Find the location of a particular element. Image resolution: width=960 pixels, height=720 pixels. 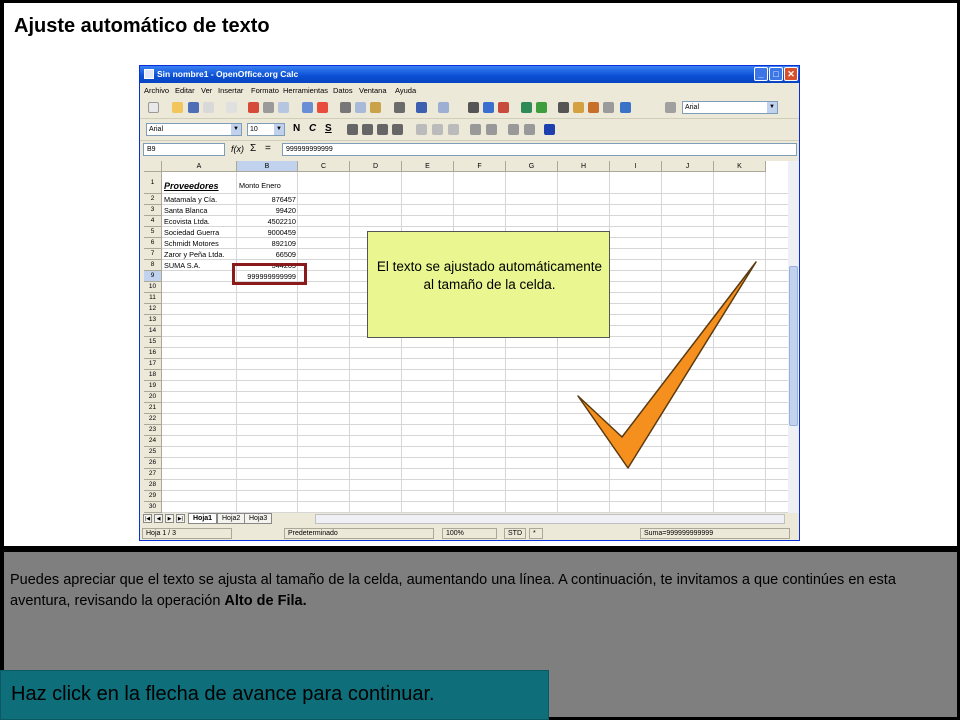

vertical-scroll-thumb is located at coordinates (793, 346).